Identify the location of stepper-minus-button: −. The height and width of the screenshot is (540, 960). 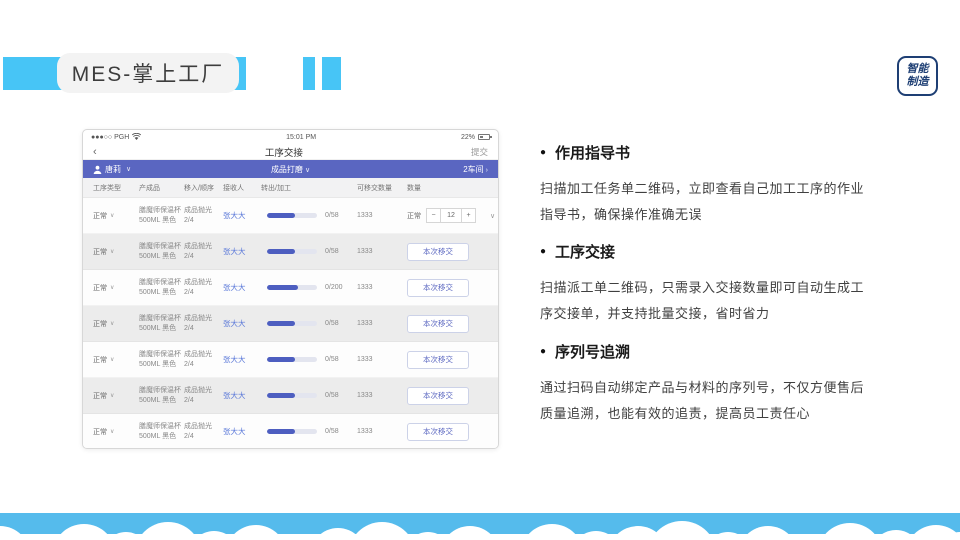
(433, 215).